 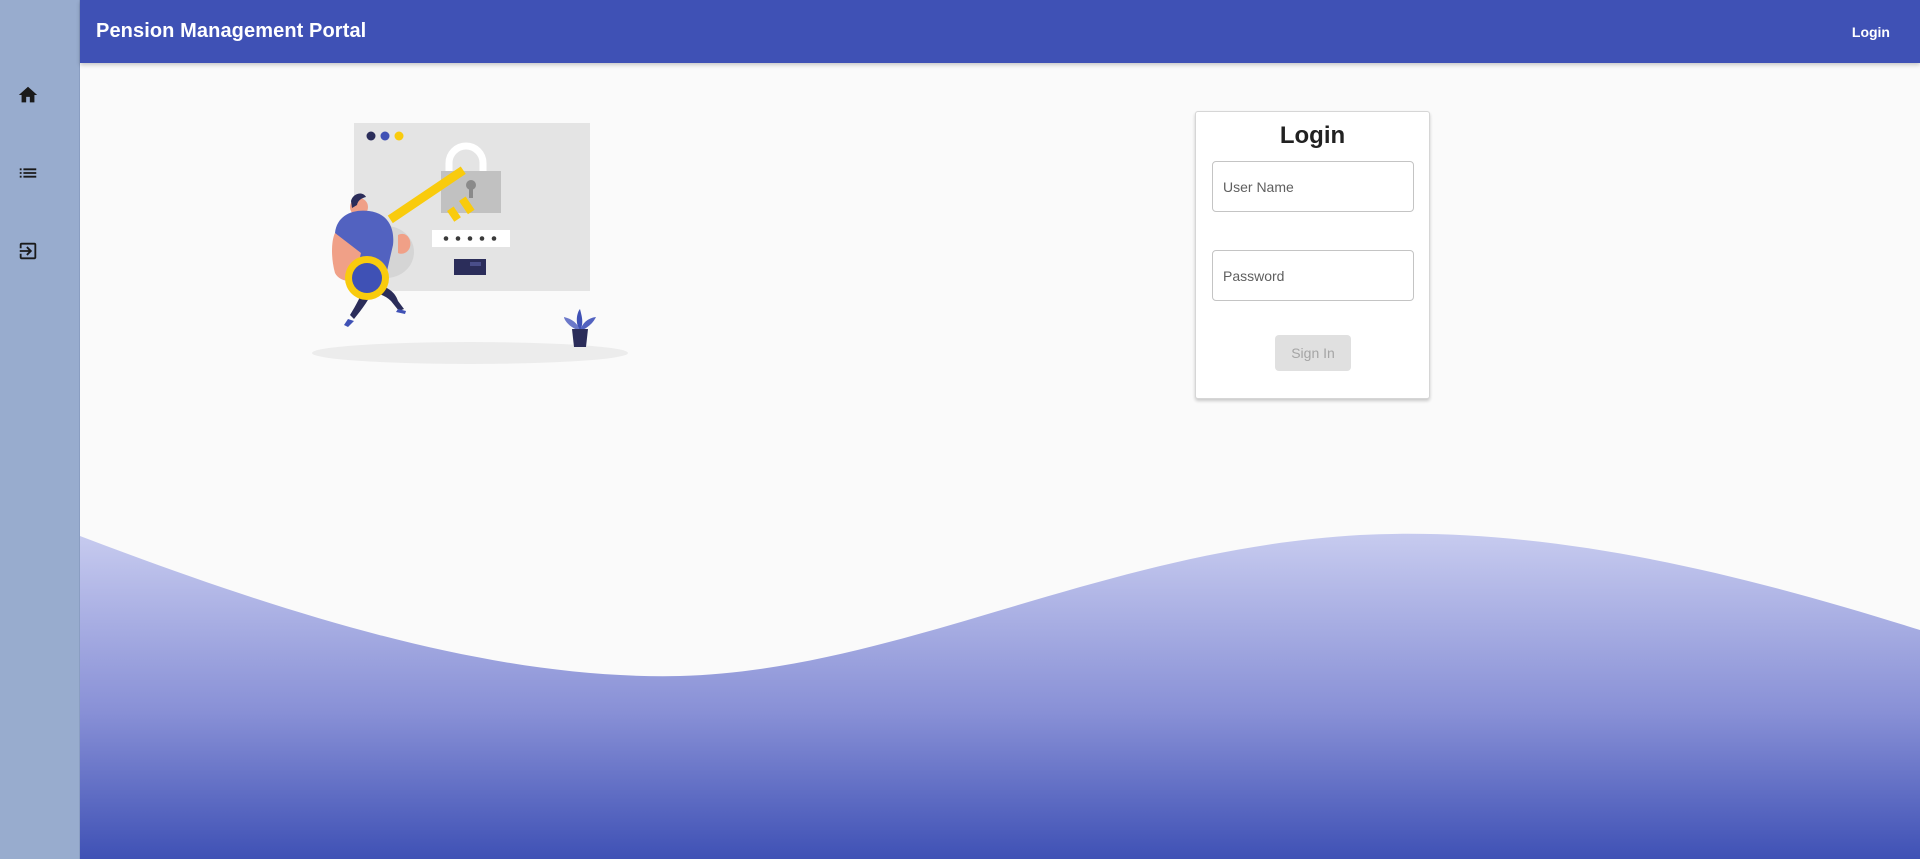 I want to click on sidebar-item-exit, so click(x=28, y=251).